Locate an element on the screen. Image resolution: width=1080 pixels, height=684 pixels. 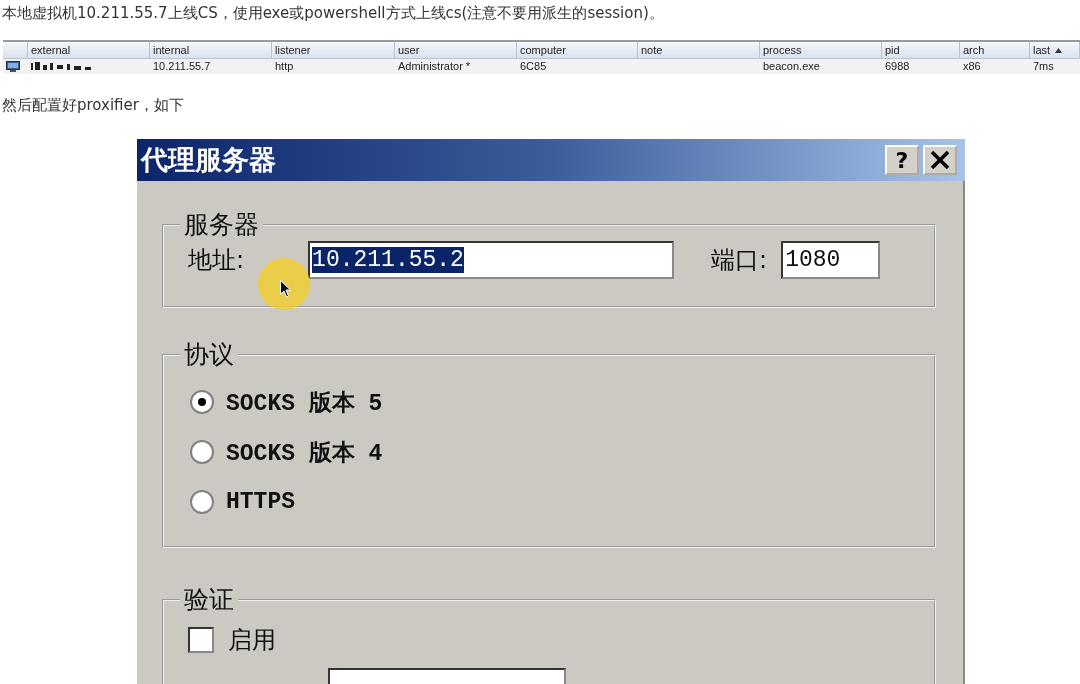
close-icon is located at coordinates (940, 160).